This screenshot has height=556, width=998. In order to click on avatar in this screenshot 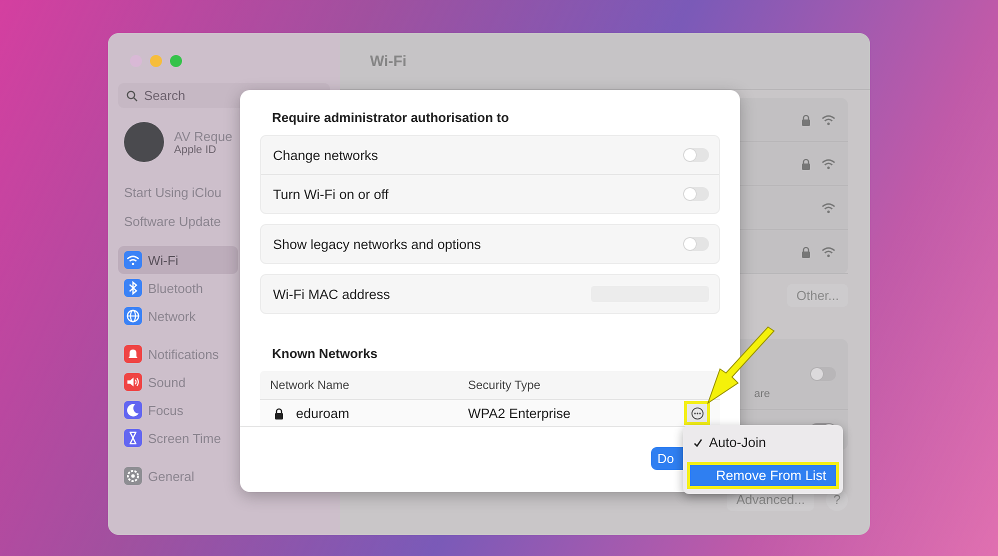, I will do `click(144, 142)`.